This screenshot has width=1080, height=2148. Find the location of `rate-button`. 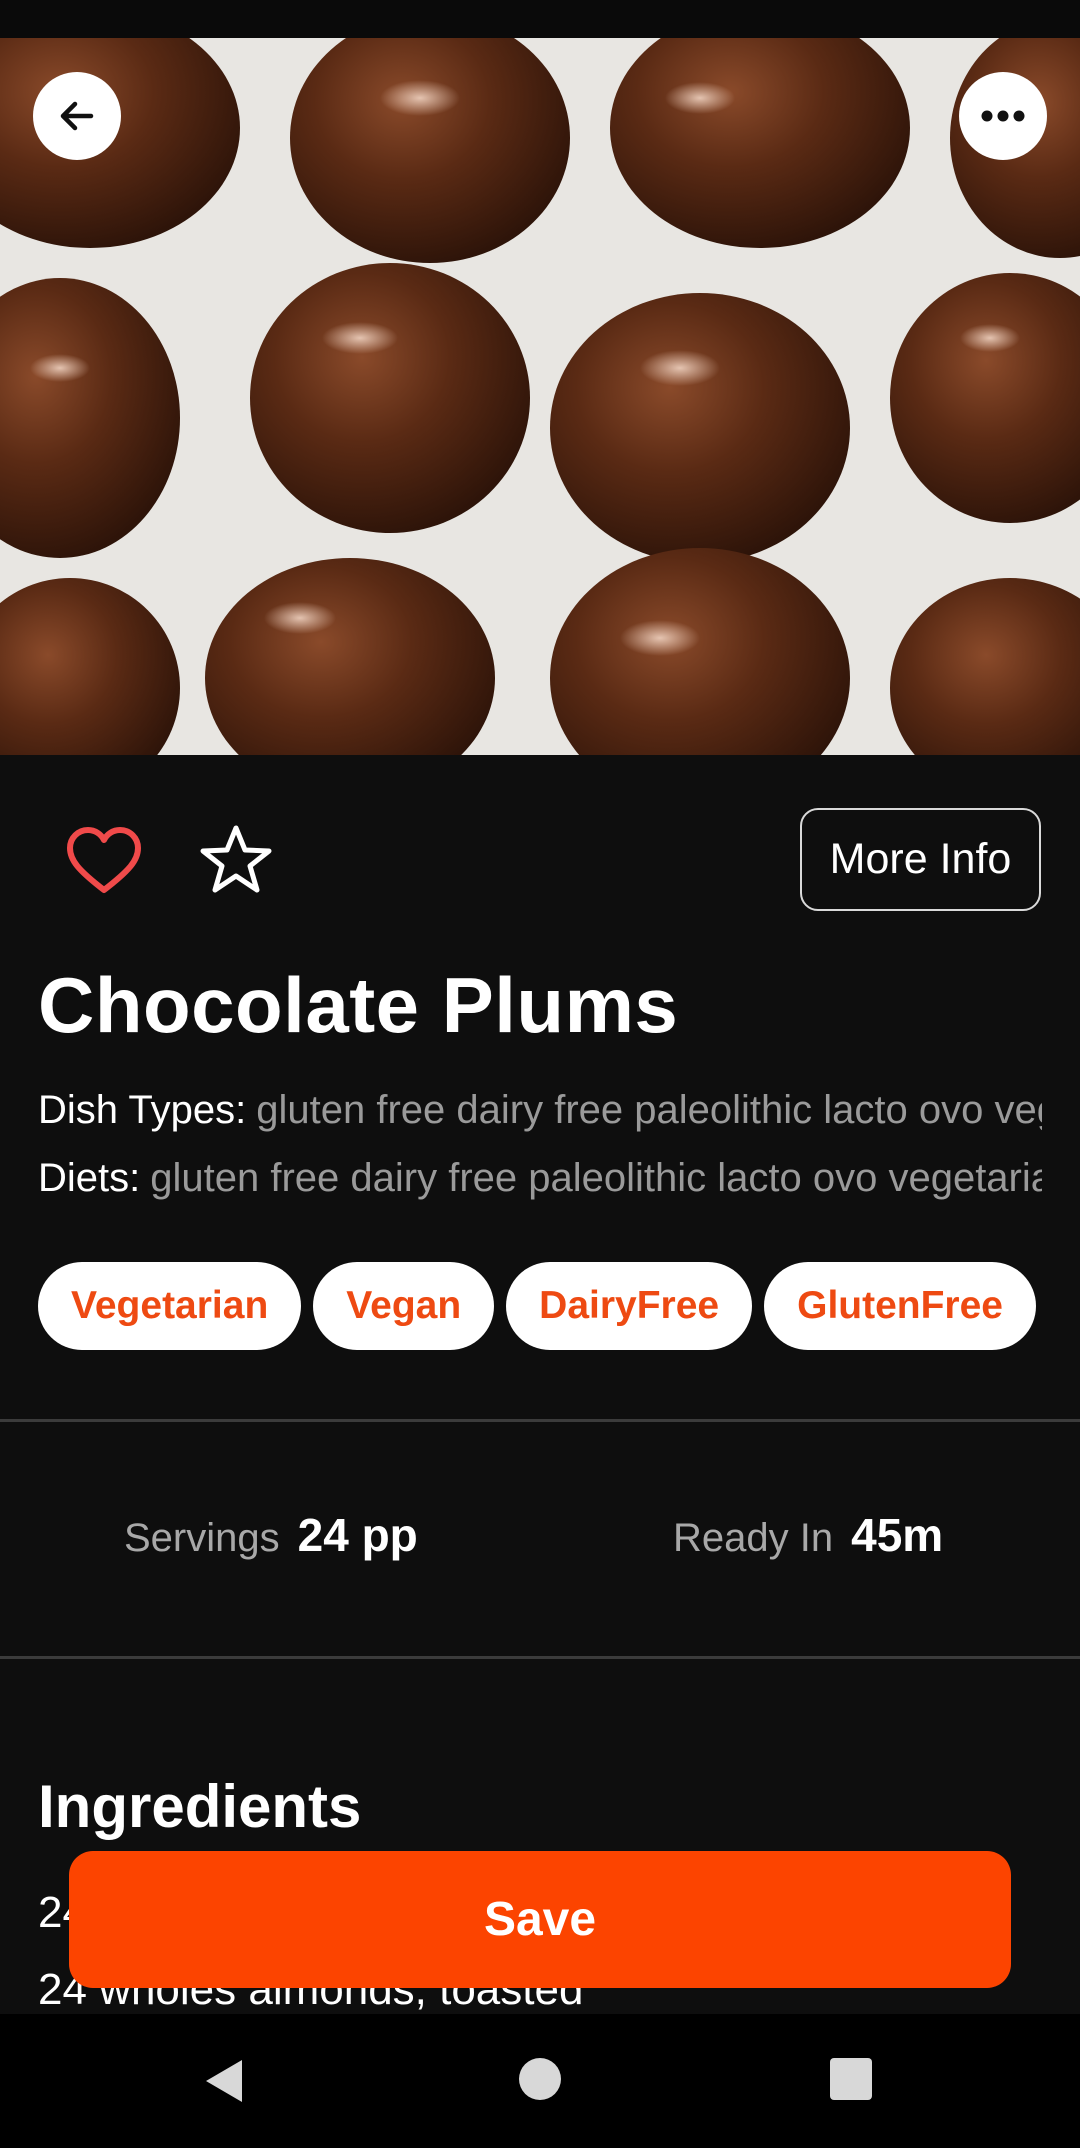

rate-button is located at coordinates (236, 860).